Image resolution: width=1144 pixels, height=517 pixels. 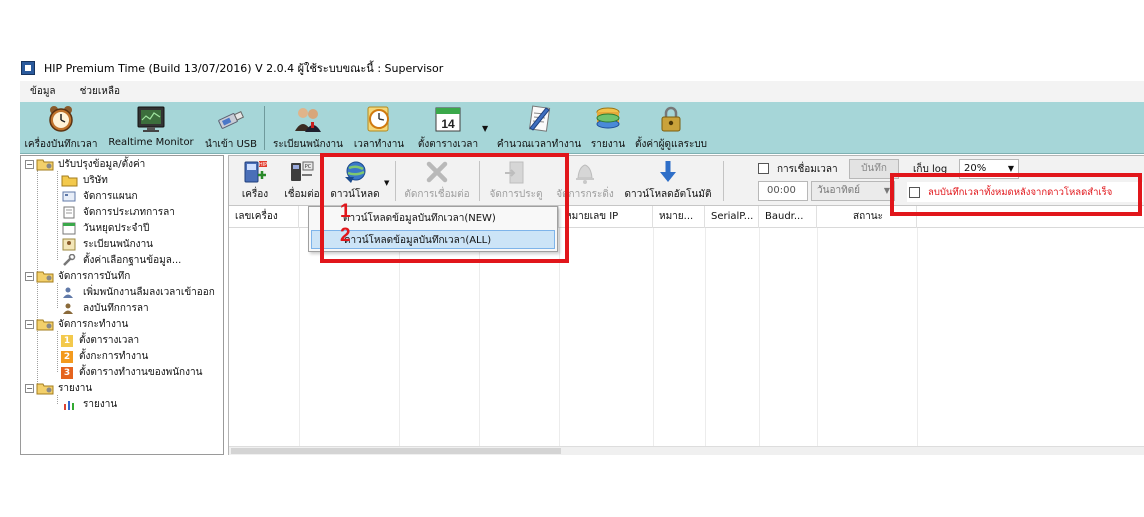 I want to click on column-device-number: เลขเครื่อง, so click(x=264, y=217).